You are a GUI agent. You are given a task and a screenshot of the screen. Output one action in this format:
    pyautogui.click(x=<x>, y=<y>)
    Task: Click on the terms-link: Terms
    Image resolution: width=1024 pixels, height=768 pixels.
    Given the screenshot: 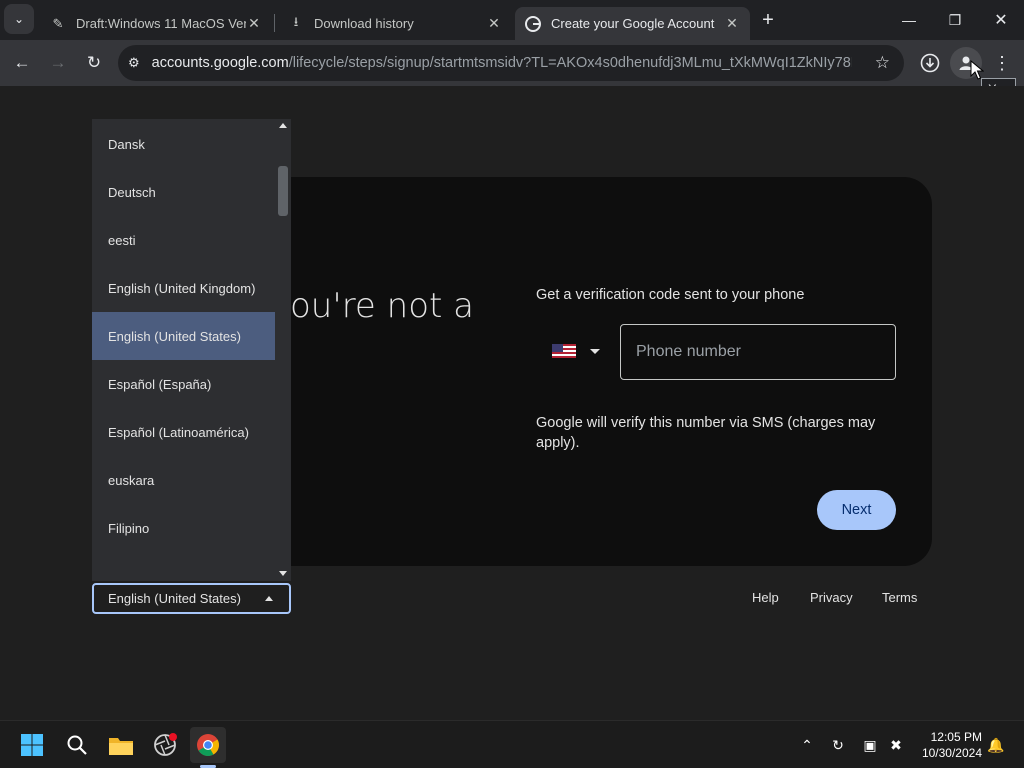 What is the action you would take?
    pyautogui.click(x=899, y=597)
    